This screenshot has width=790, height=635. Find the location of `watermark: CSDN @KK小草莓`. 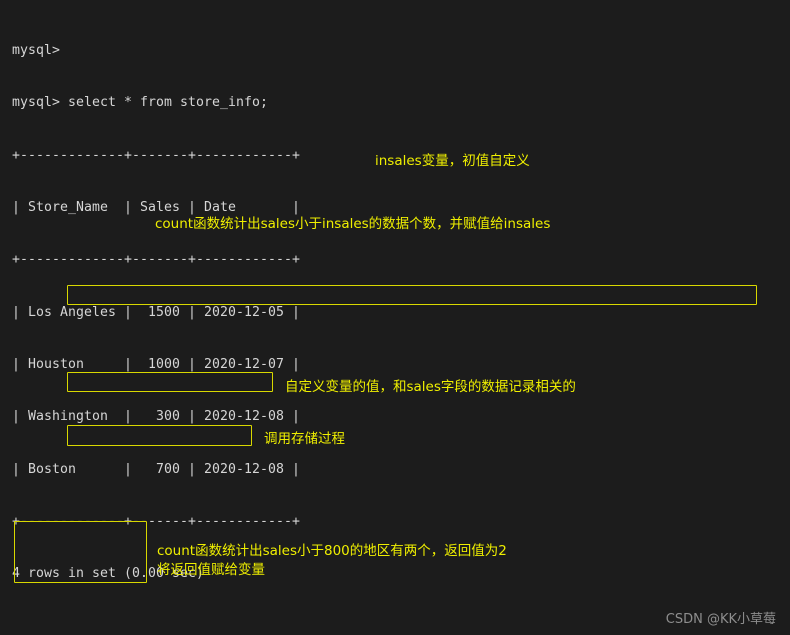

watermark: CSDN @KK小草莓 is located at coordinates (720, 619).